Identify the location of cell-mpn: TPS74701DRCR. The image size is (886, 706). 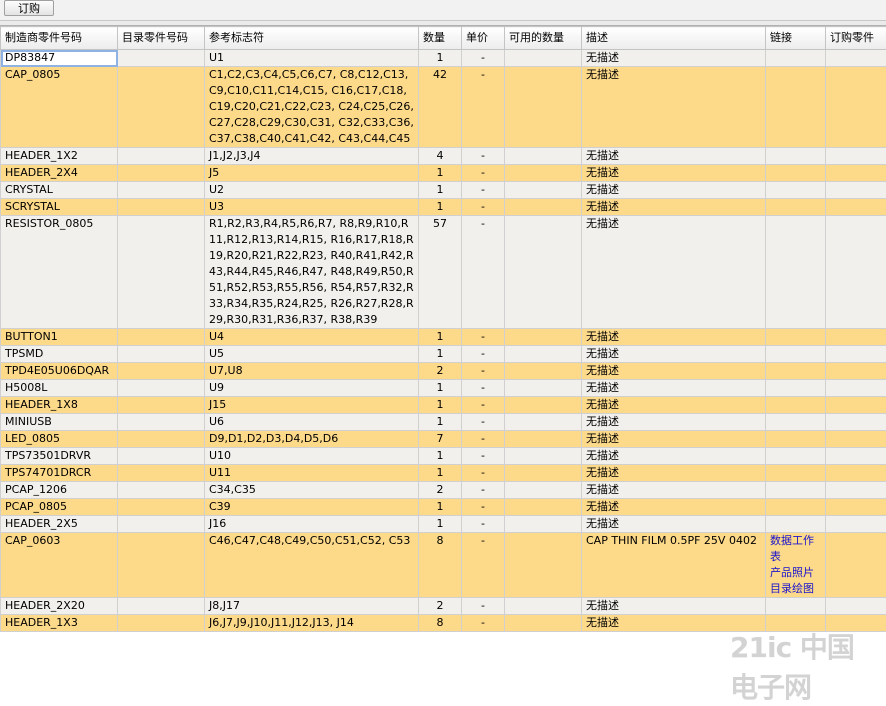
(59, 473).